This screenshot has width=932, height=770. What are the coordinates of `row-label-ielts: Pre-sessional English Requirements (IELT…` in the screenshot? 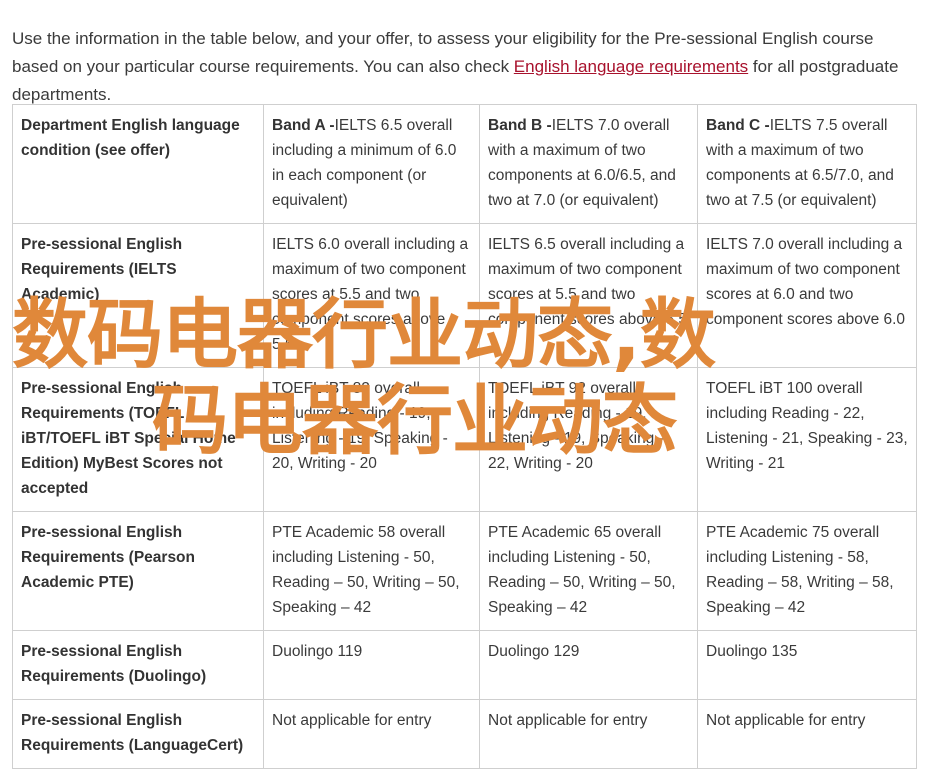 It's located at (138, 295).